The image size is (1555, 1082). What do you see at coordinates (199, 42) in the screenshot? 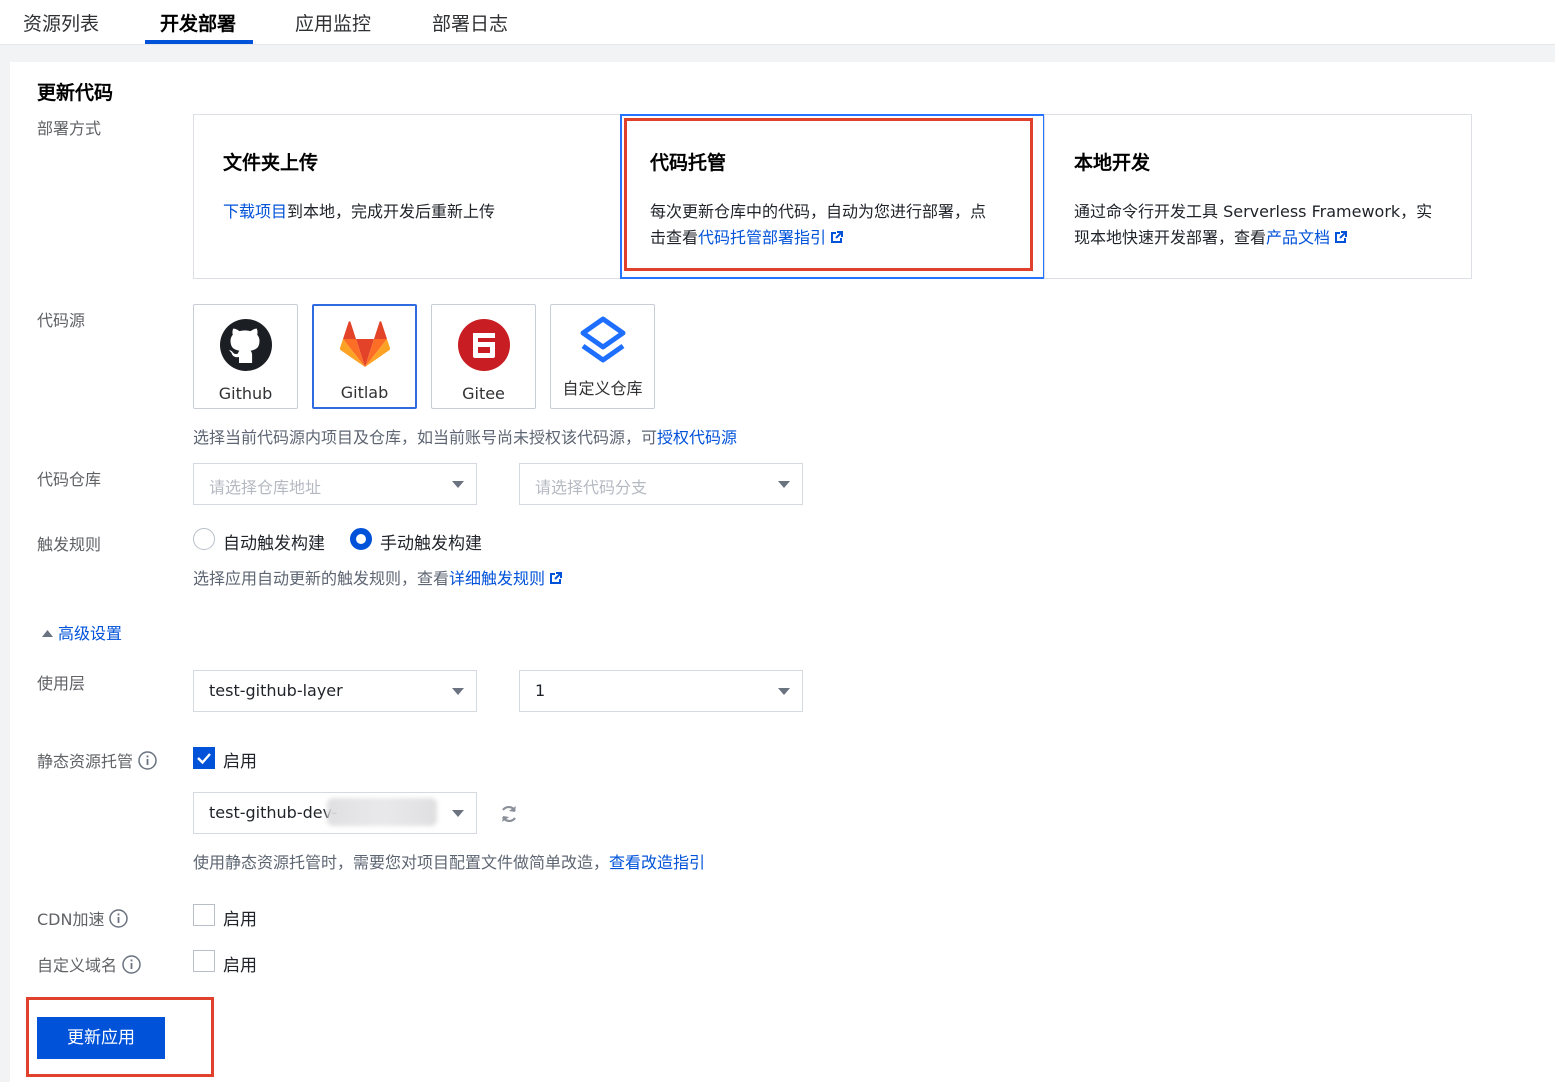
I see `active-tab-indicator` at bounding box center [199, 42].